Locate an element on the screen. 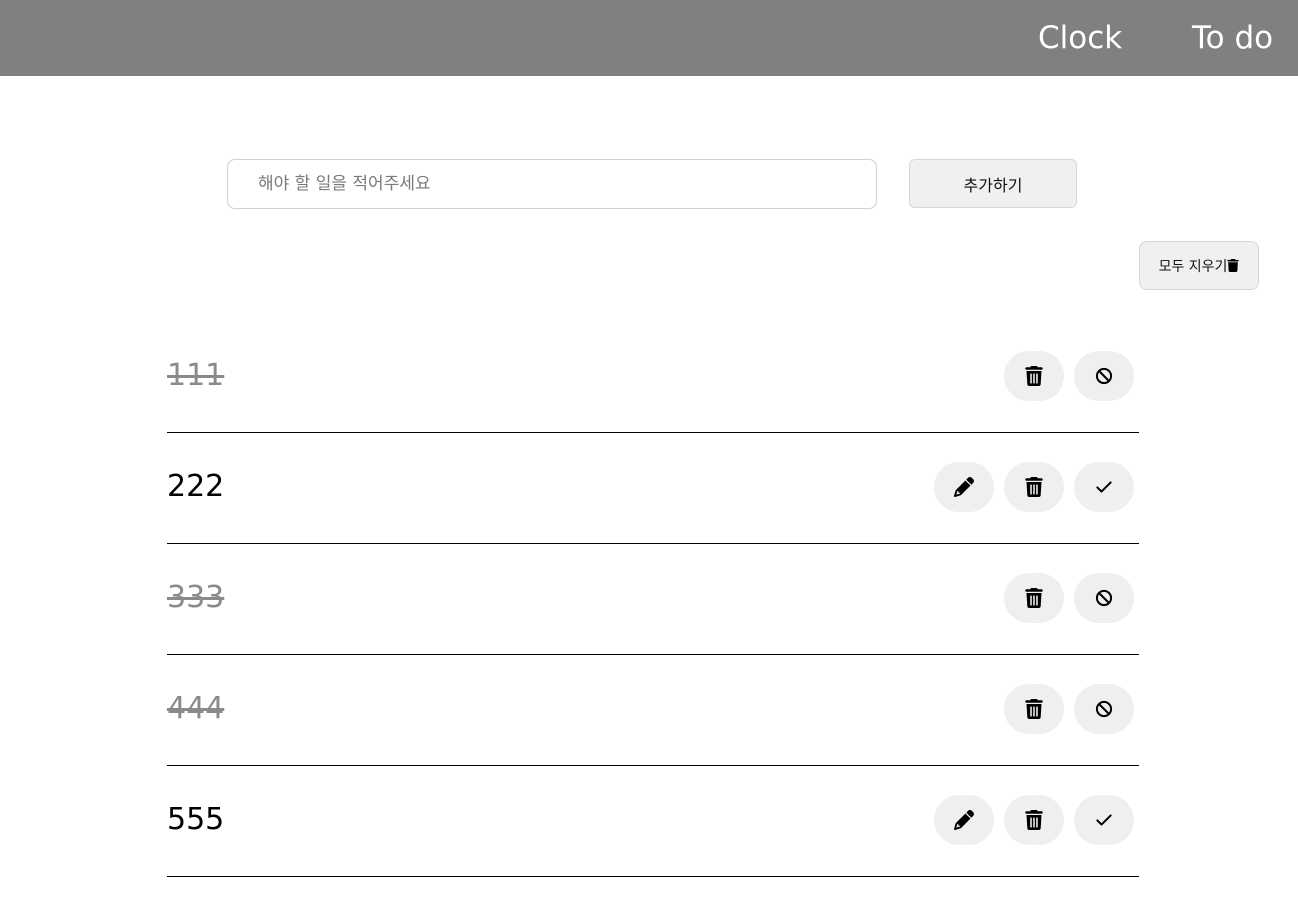 The image size is (1298, 914). todo-text: 444 is located at coordinates (196, 708).